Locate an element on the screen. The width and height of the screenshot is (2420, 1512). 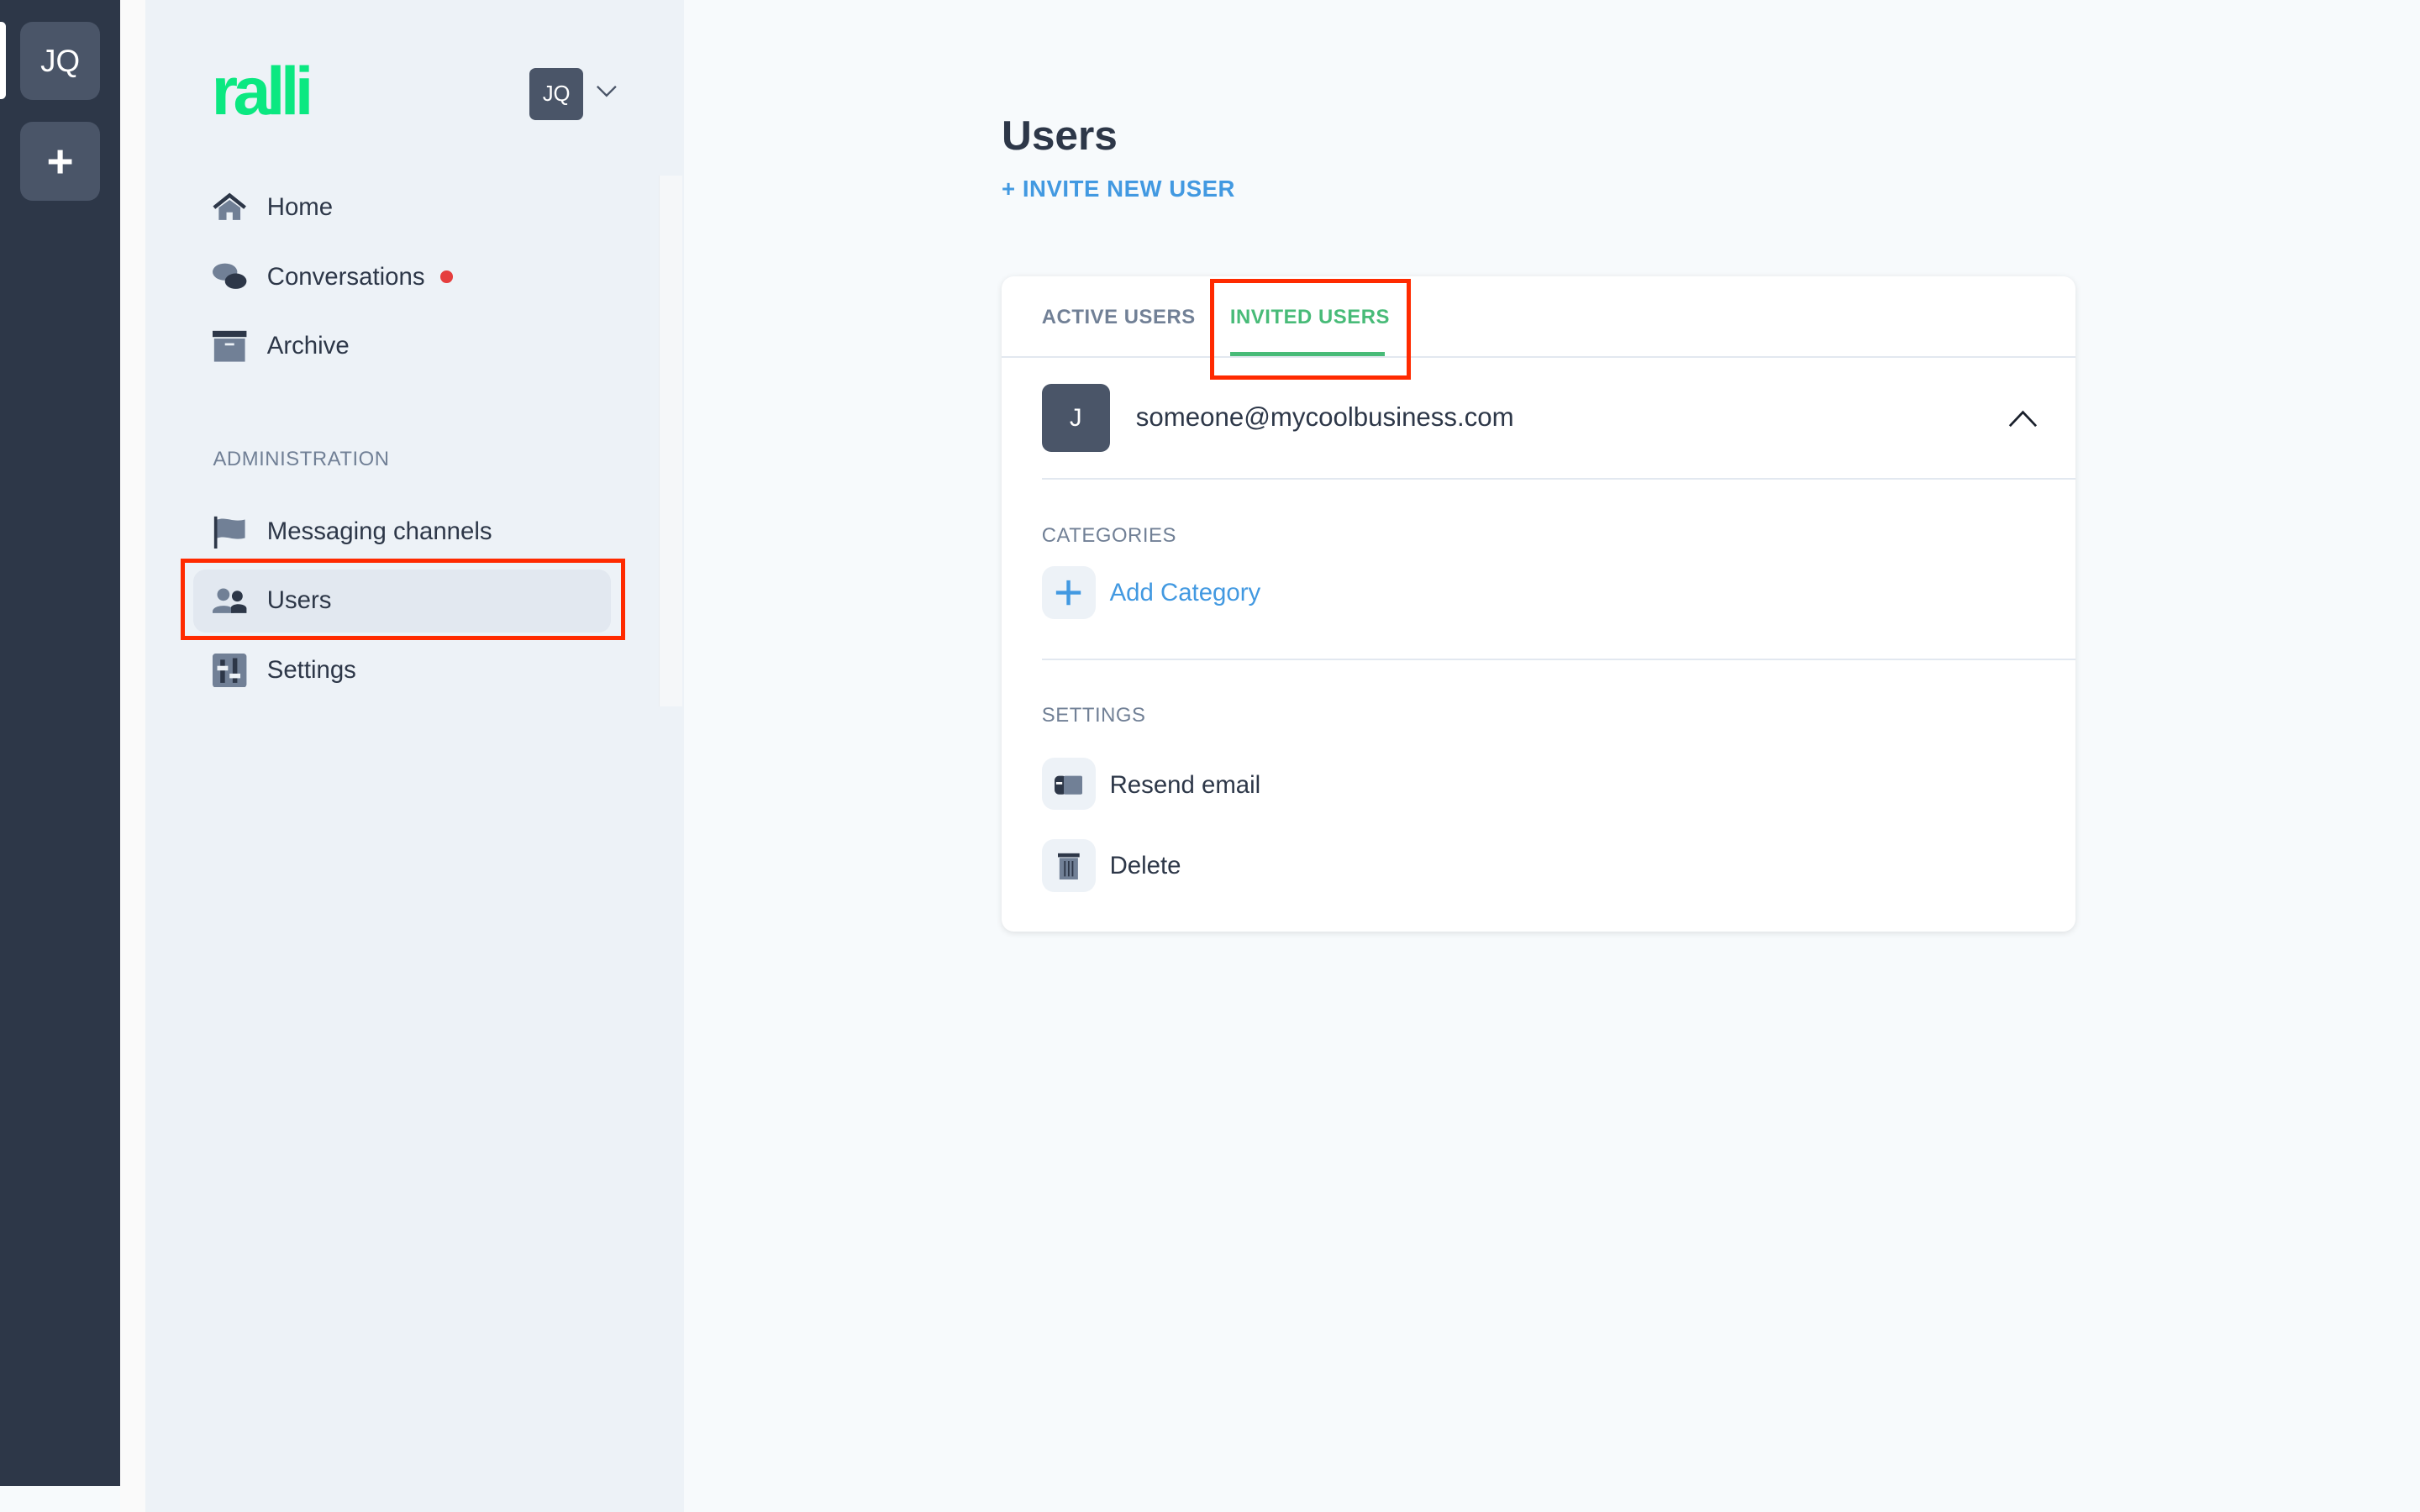
user-menu-avatar: JQ is located at coordinates (556, 94).